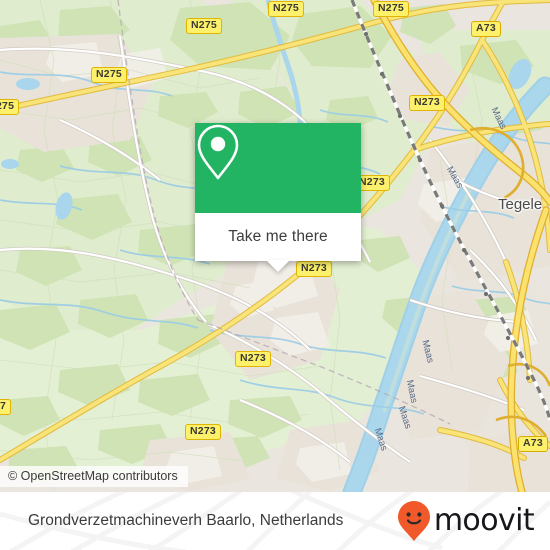 This screenshot has width=550, height=550. Describe the element at coordinates (520, 204) in the screenshot. I see `place-label-tegelen: Tegele` at that location.